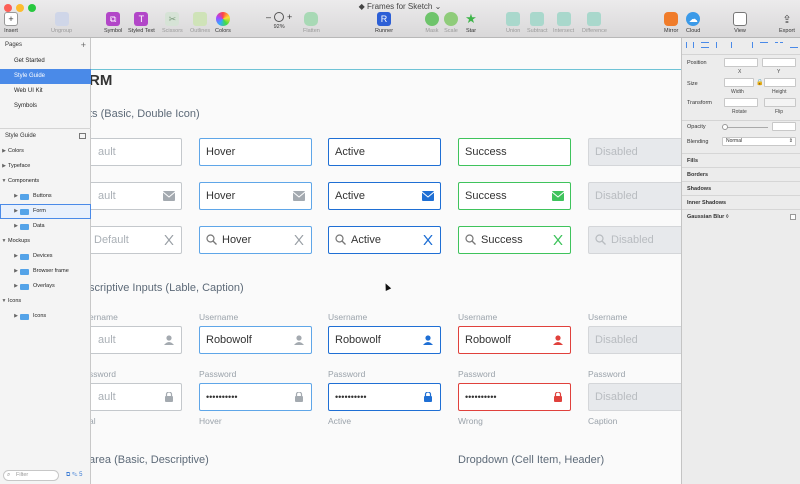  Describe the element at coordinates (289, 17) in the screenshot. I see `zoom-in-button: +` at that location.